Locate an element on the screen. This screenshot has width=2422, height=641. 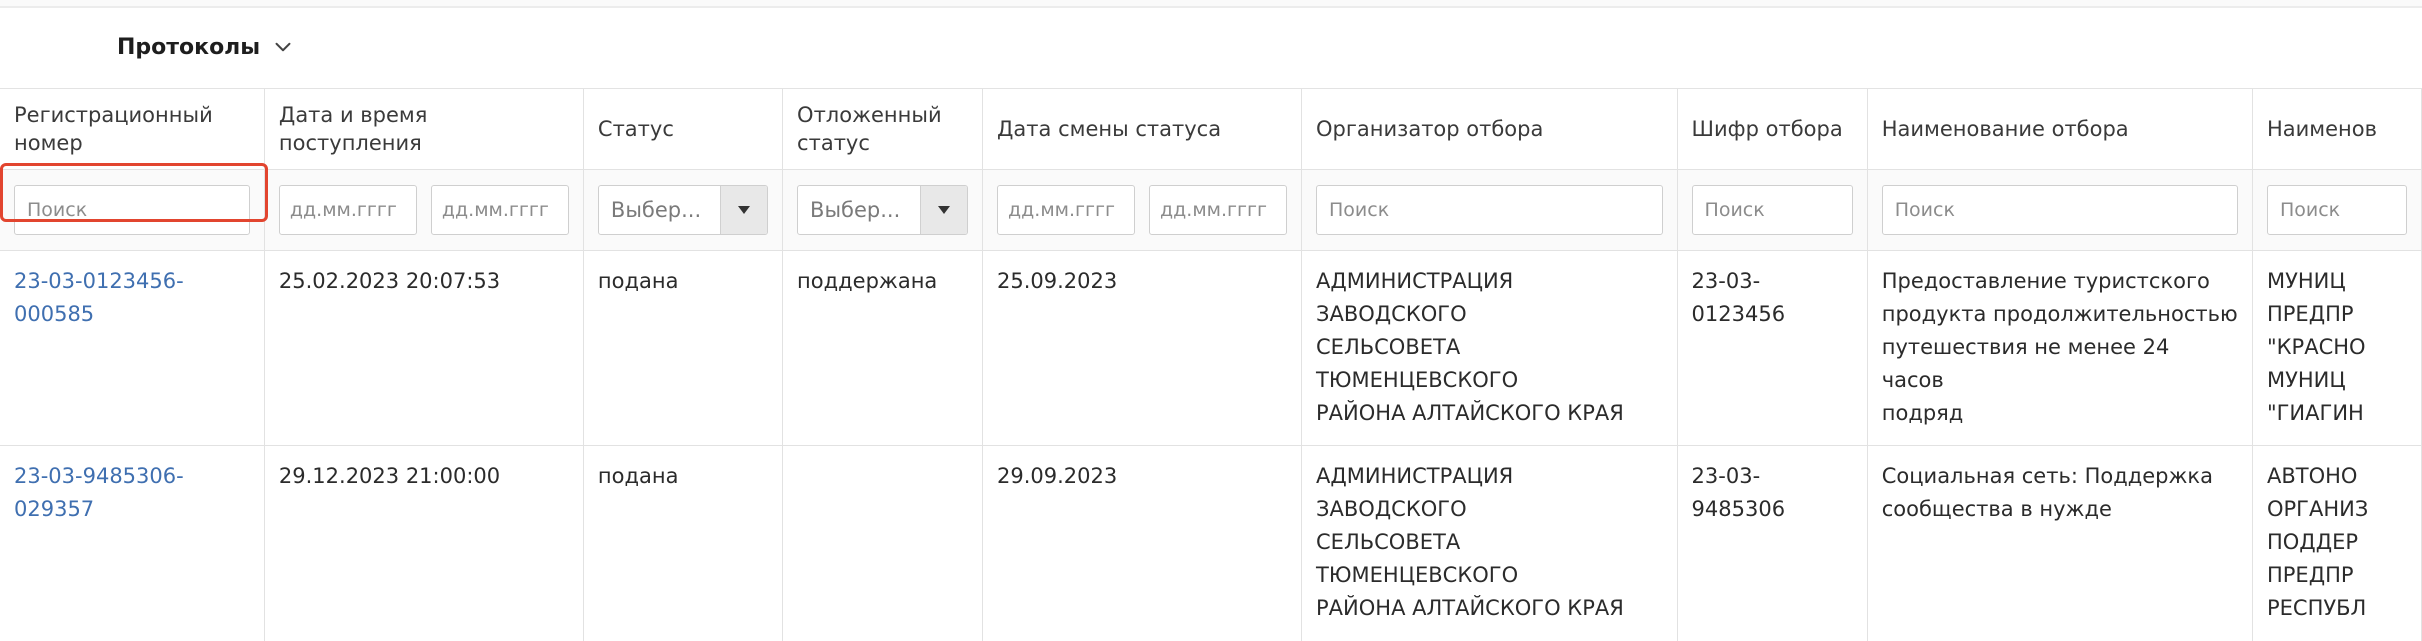
next-column-cell: МУНИЦ ПРЕДПР "КРАСНО МУНИЦ "ГИАГИН is located at coordinates (2336, 348).